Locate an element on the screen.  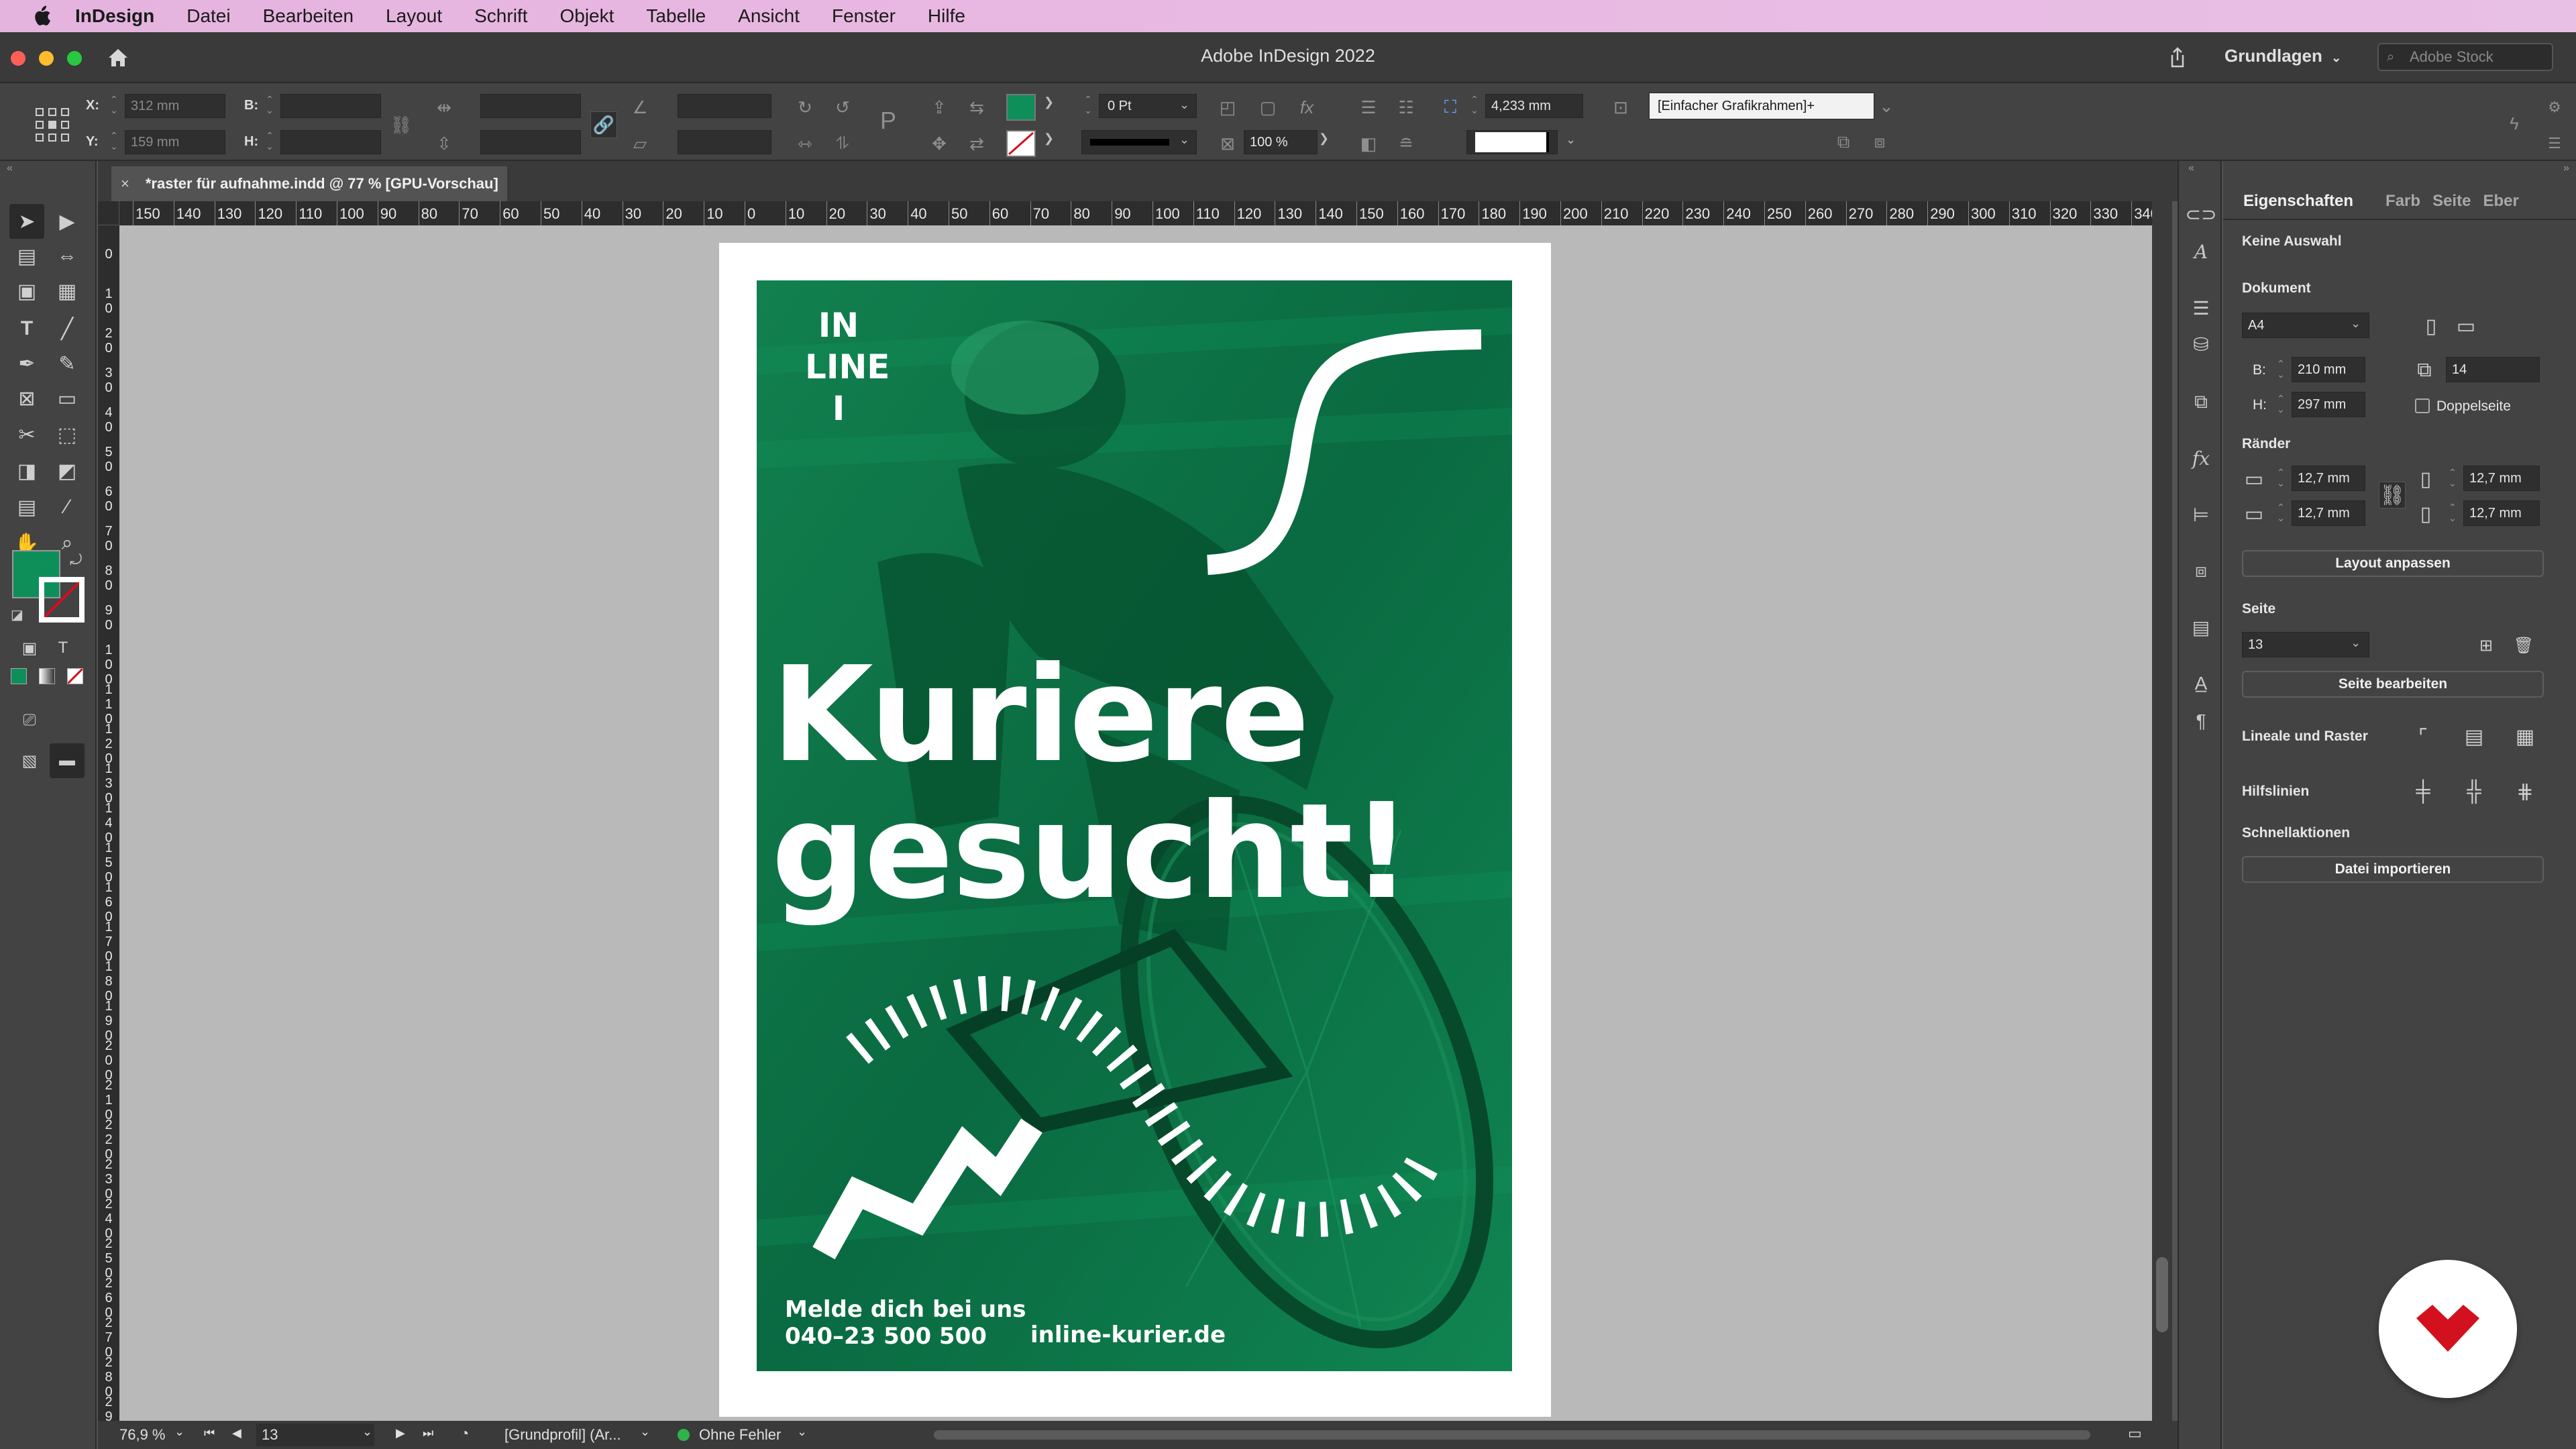
stroke-menu-icon: ❯ is located at coordinates (1049, 138).